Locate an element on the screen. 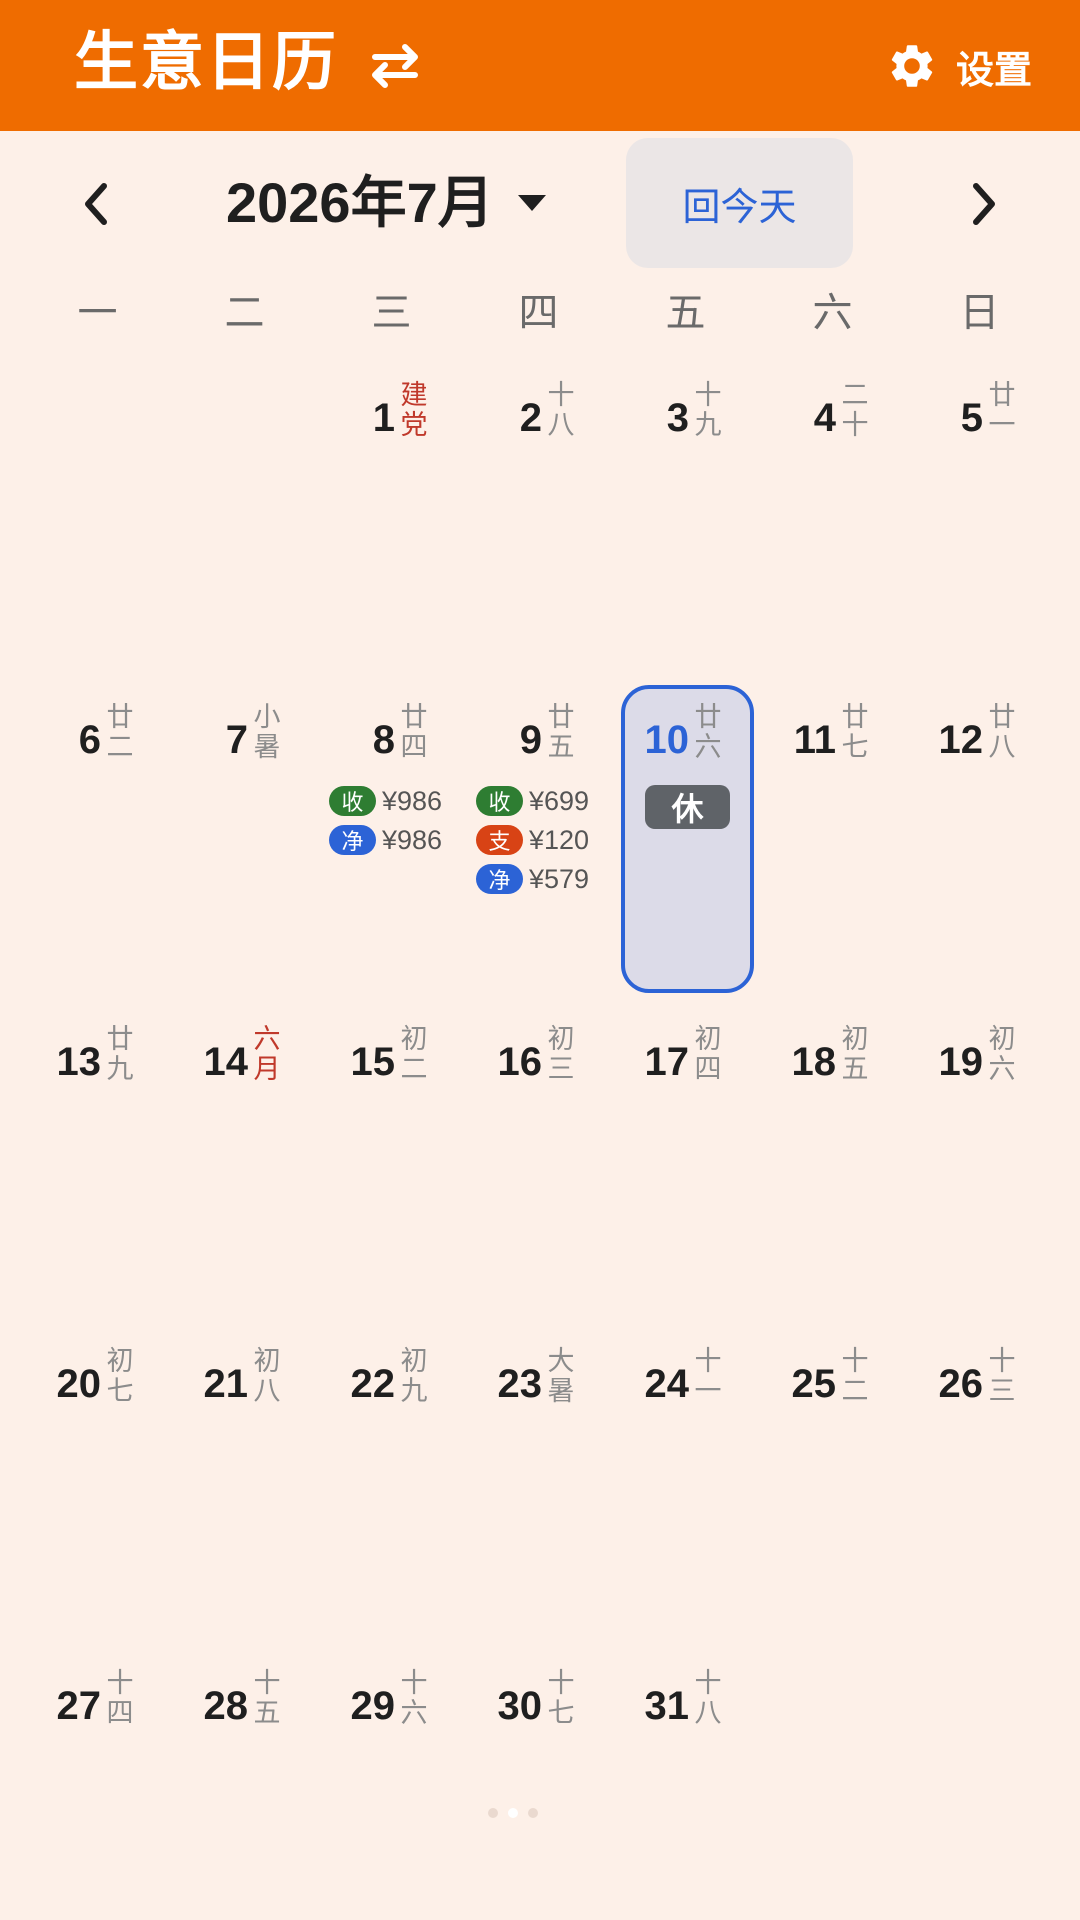  calendar-day-cell: 20 初七 is located at coordinates (97, 1376).